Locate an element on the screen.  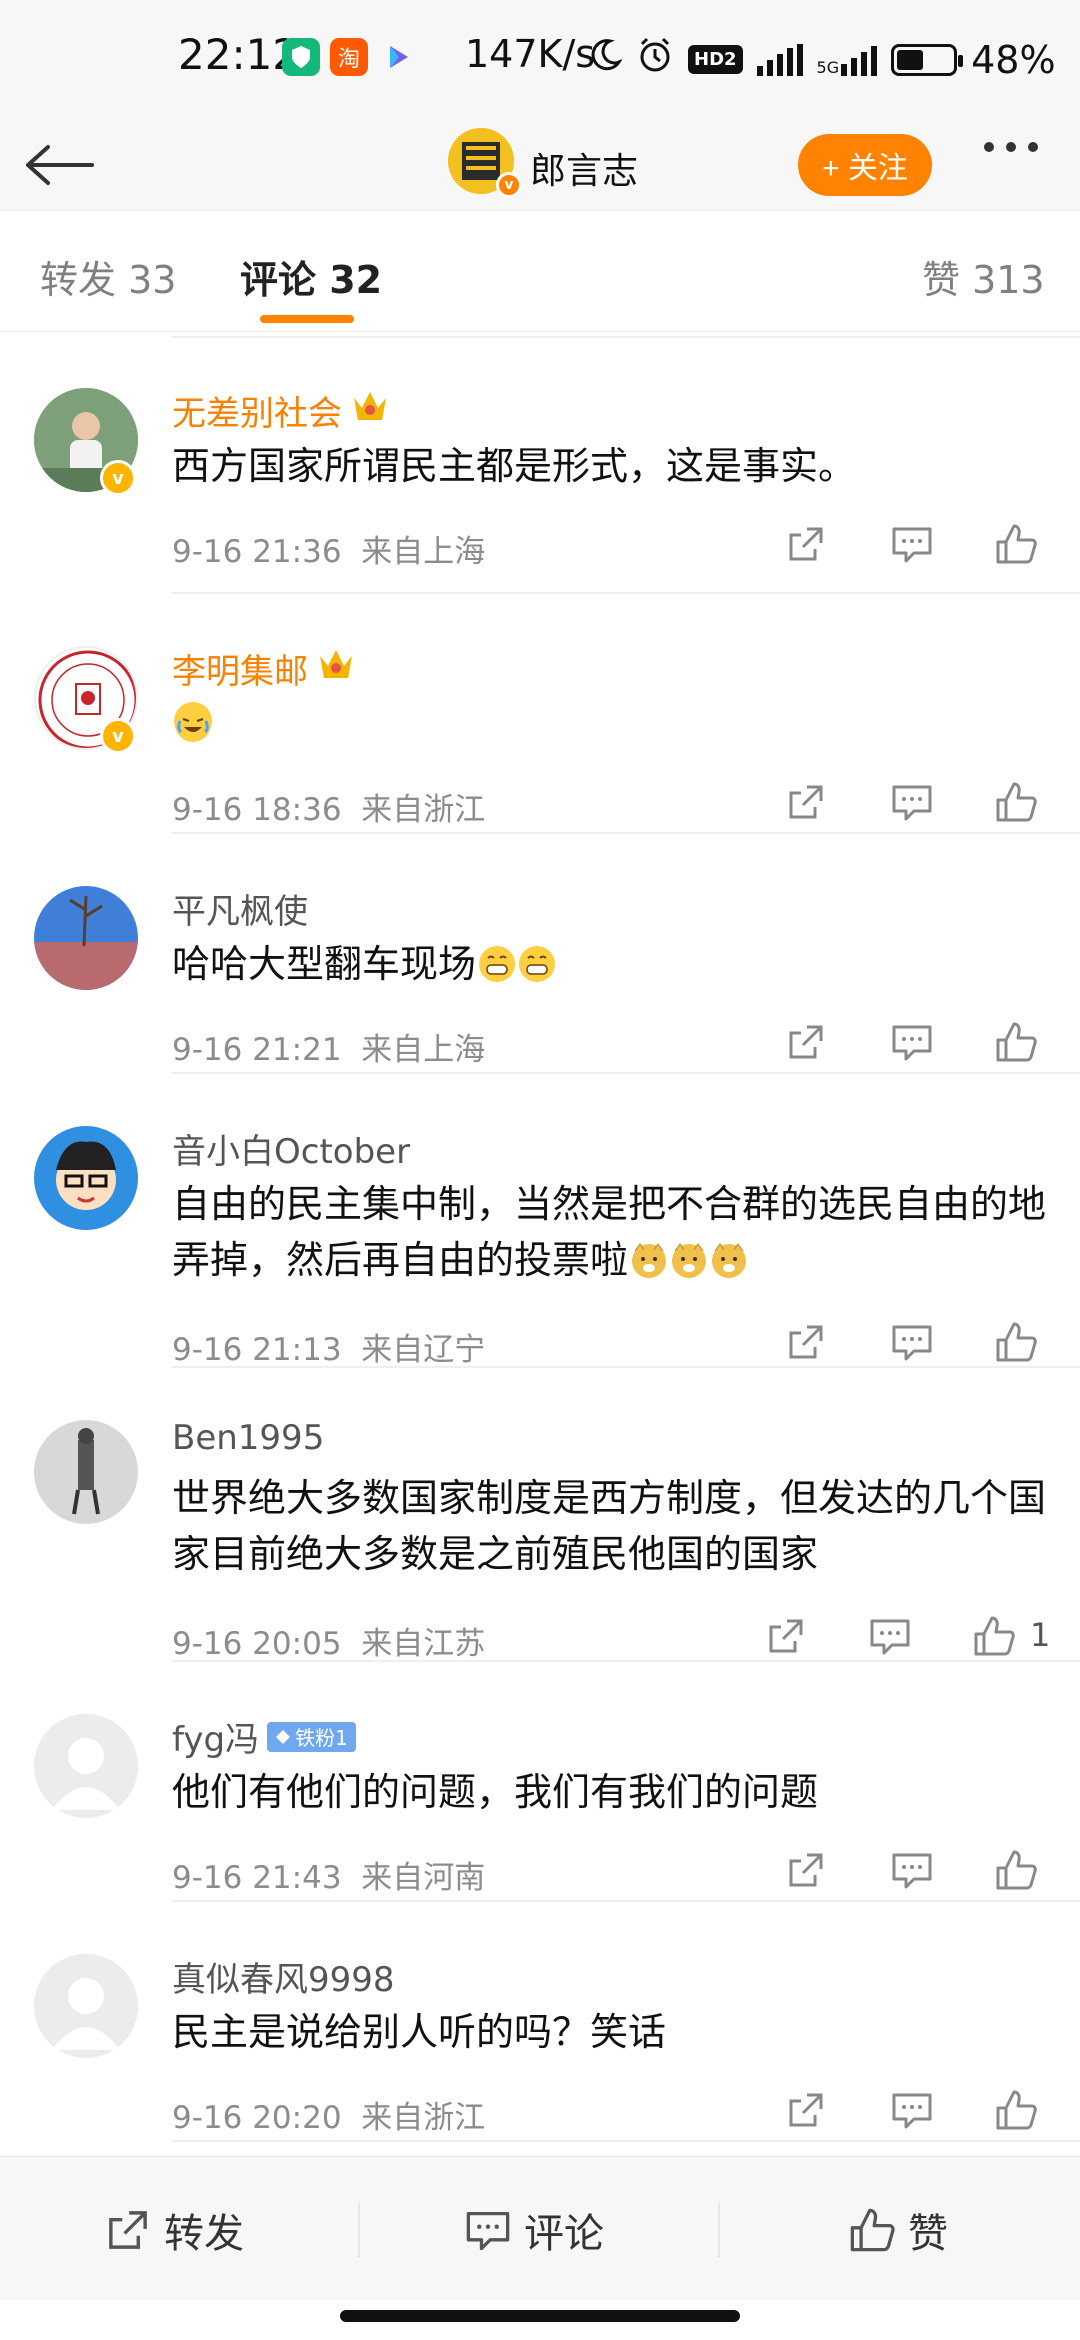
comment-meta: 9-16 21:43 来自河南 is located at coordinates (329, 1878).